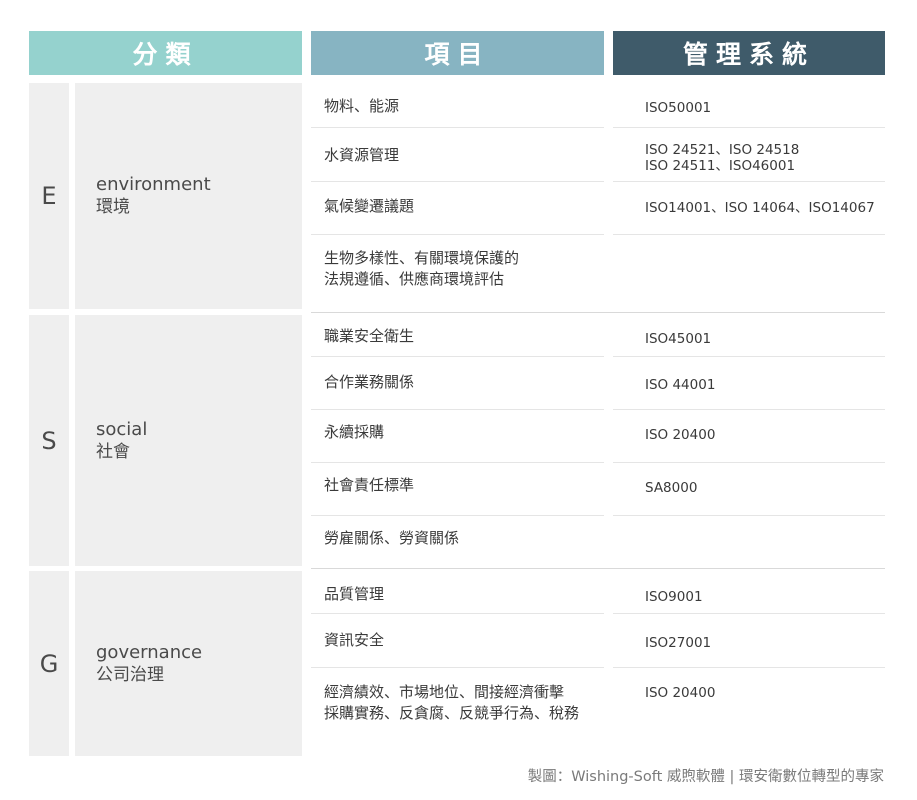 This screenshot has height=800, width=917. Describe the element at coordinates (452, 702) in the screenshot. I see `item-cell: 經濟績效、市場地位、間接經濟衝擊 採購實務、反貪腐、反競爭行為、稅務` at that location.